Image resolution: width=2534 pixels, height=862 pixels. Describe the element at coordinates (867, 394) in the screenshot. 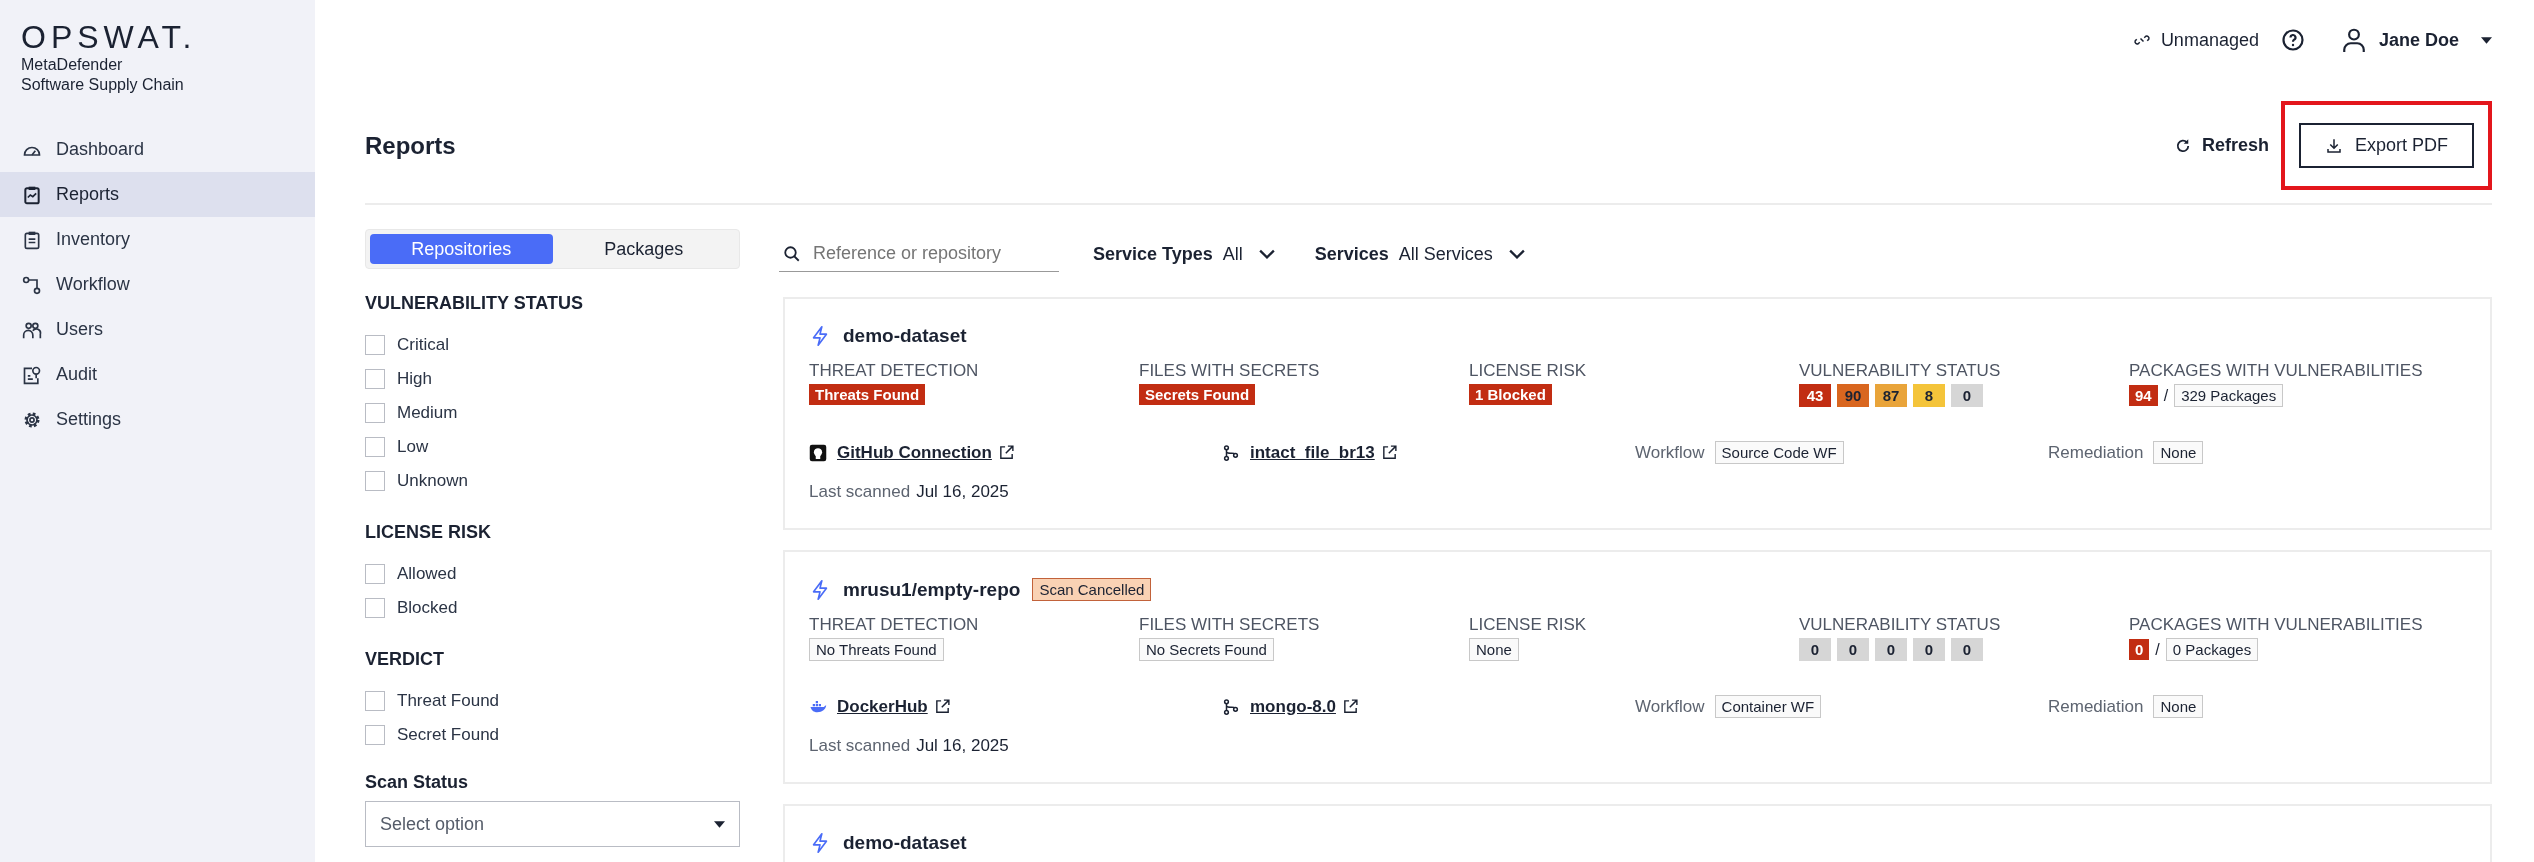

I see `status-tag: Threats Found` at that location.